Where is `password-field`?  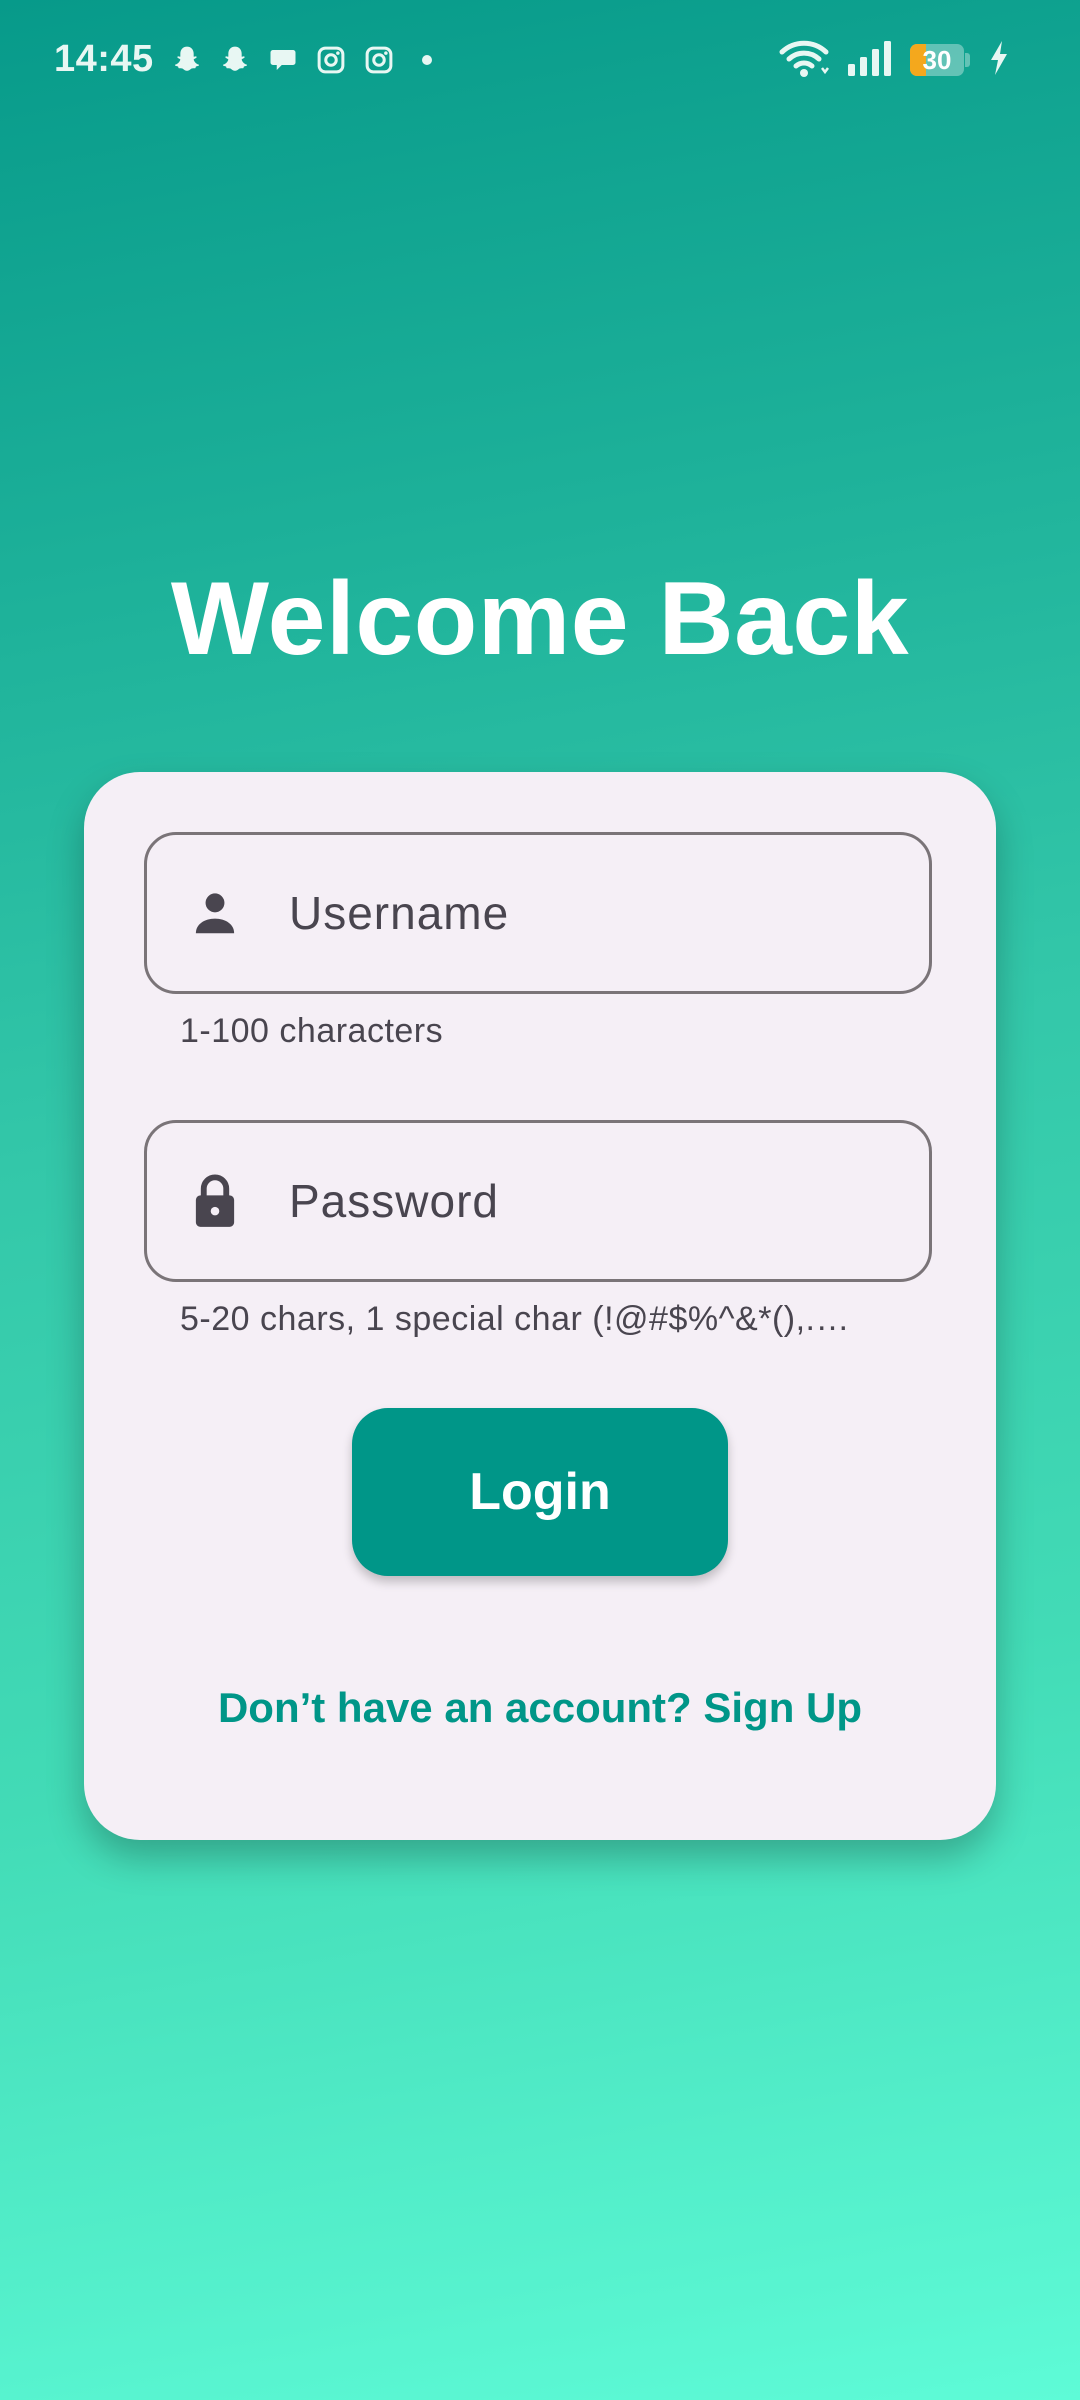 password-field is located at coordinates (538, 1201).